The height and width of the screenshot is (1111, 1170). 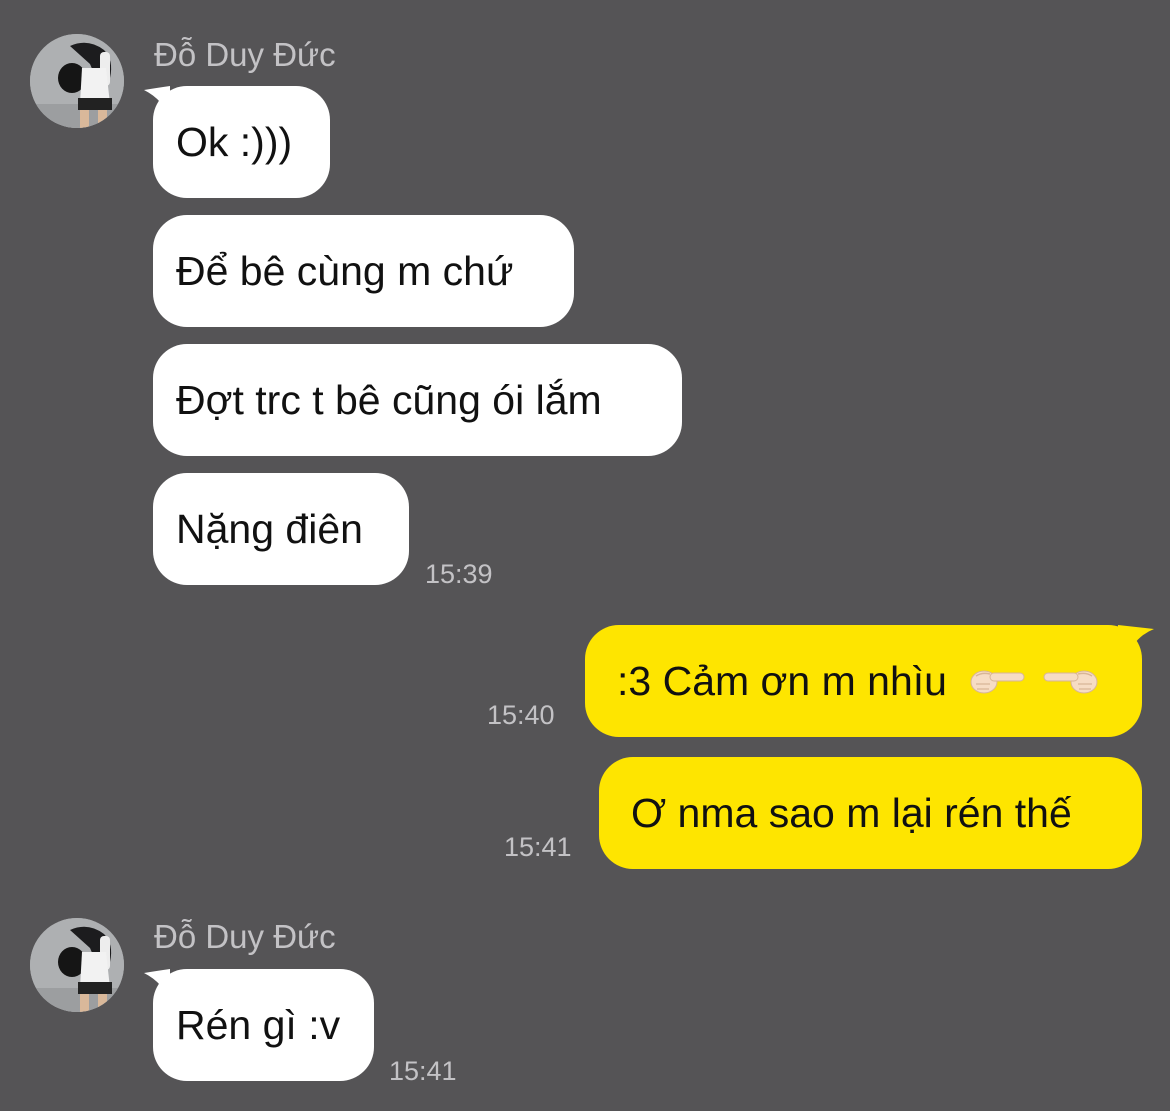 I want to click on message-bubble: :3 Cảm ơn m nhìu, so click(x=863, y=681).